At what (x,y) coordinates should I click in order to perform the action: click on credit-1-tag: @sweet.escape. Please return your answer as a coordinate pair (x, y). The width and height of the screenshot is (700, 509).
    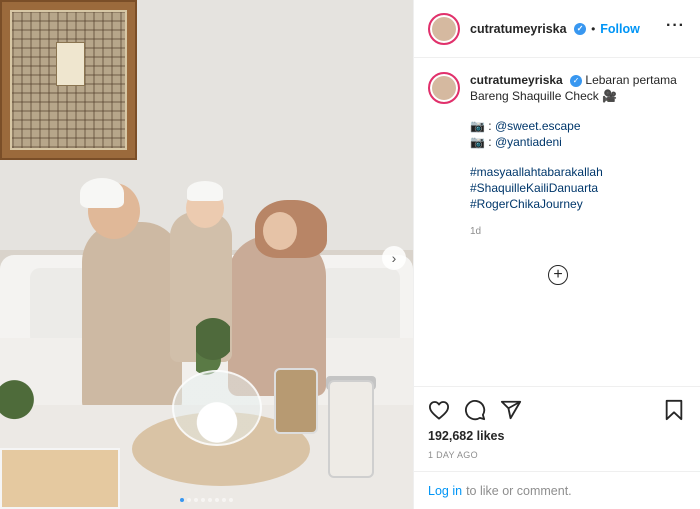
    Looking at the image, I should click on (538, 126).